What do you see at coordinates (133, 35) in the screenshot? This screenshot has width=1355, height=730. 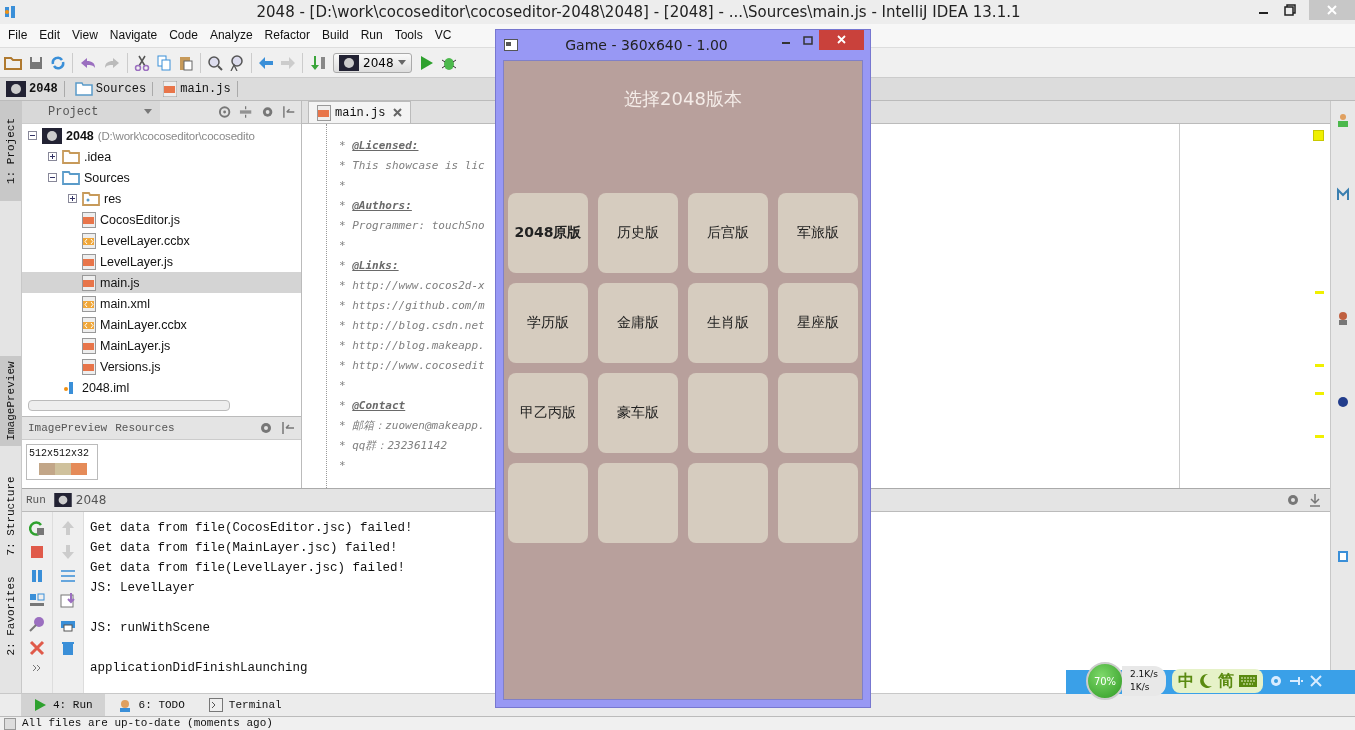 I see `menu-item: Navigate` at bounding box center [133, 35].